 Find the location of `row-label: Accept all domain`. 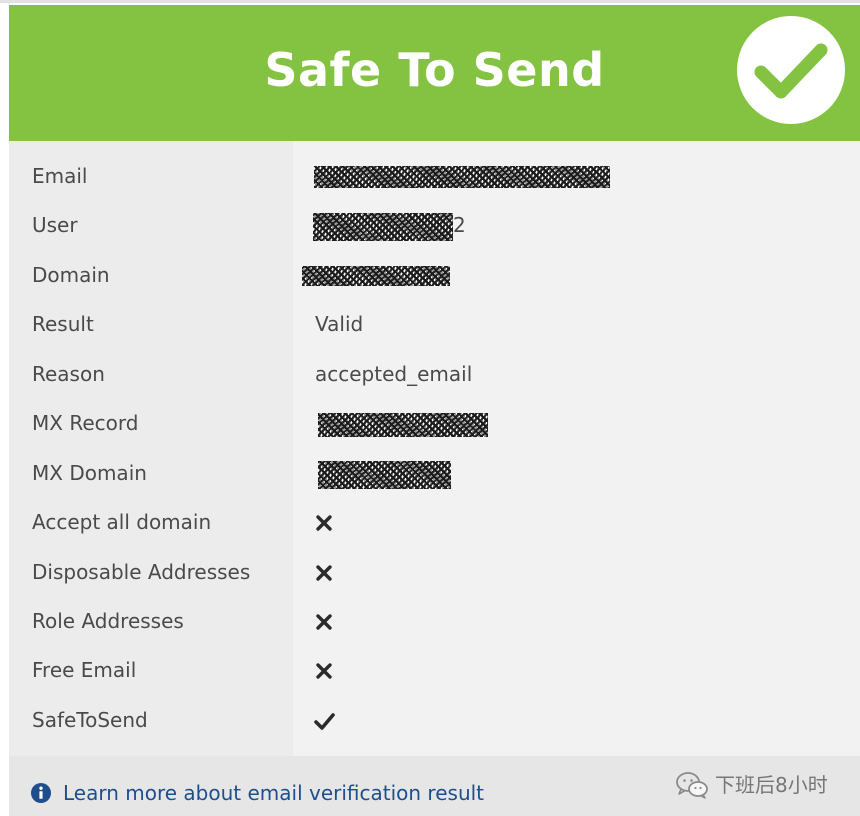

row-label: Accept all domain is located at coordinates (122, 522).